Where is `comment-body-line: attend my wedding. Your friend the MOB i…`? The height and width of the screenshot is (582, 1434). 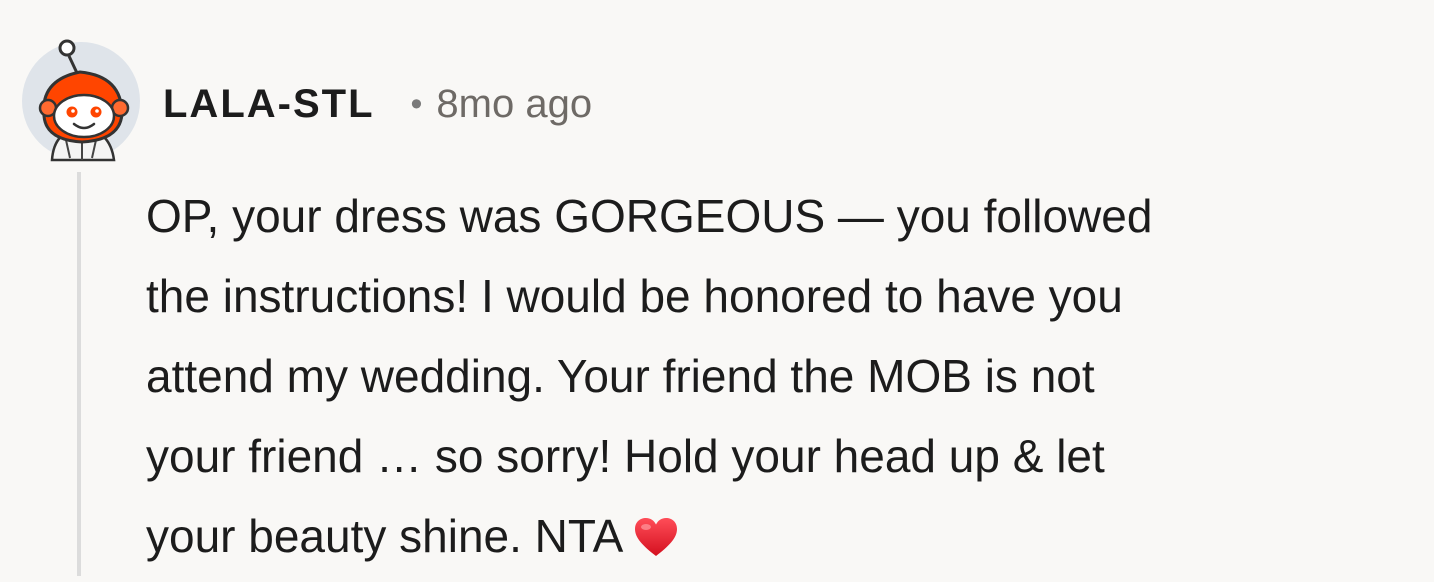
comment-body-line: attend my wedding. Your friend the MOB i… is located at coordinates (620, 376).